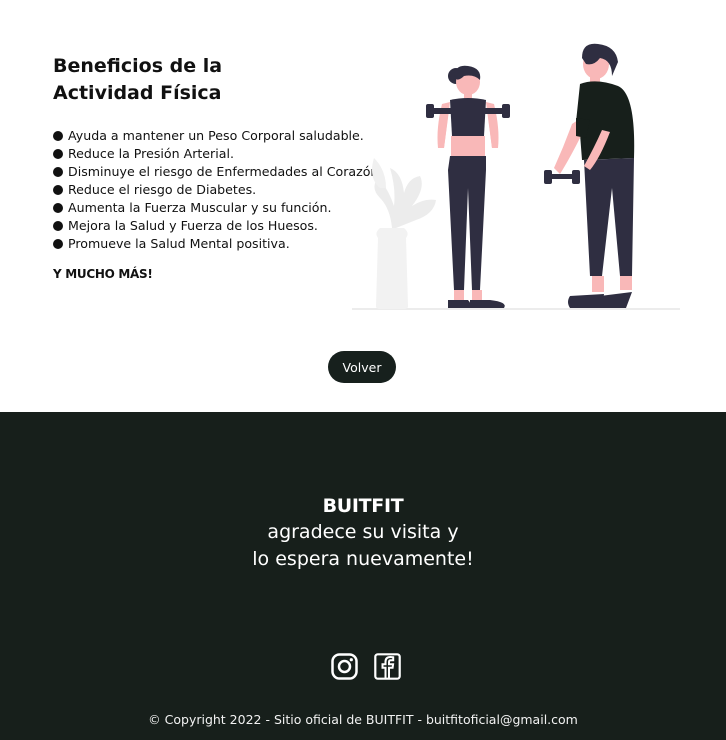 The image size is (726, 740). What do you see at coordinates (162, 189) in the screenshot?
I see `benefit-text: Reduce el riesgo de Diabetes.` at bounding box center [162, 189].